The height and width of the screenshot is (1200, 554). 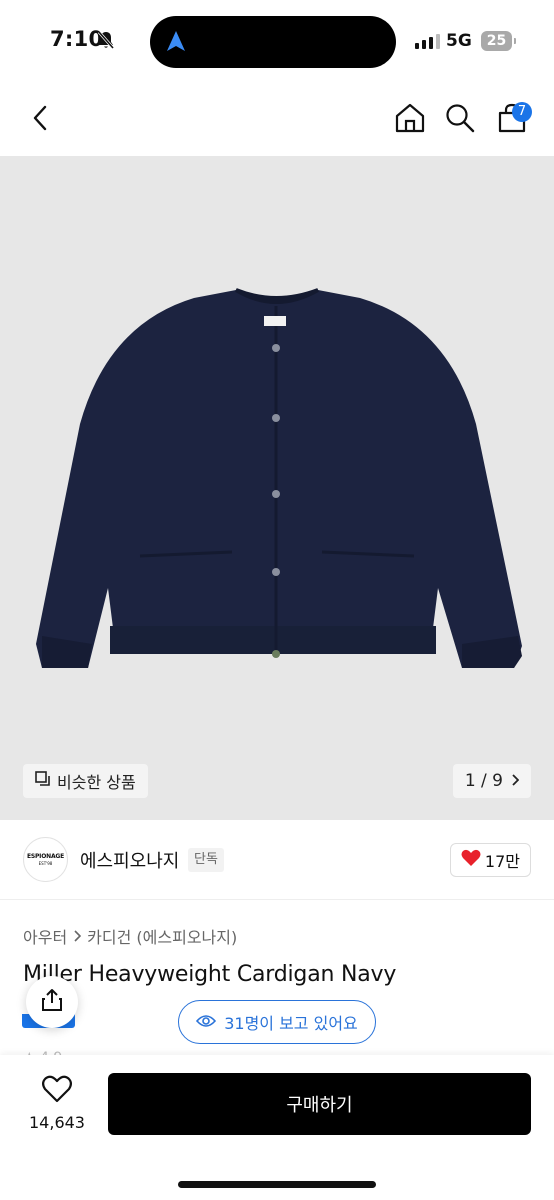 What do you see at coordinates (162, 936) in the screenshot?
I see `category-sub: 카디건 (에스피오나지)` at bounding box center [162, 936].